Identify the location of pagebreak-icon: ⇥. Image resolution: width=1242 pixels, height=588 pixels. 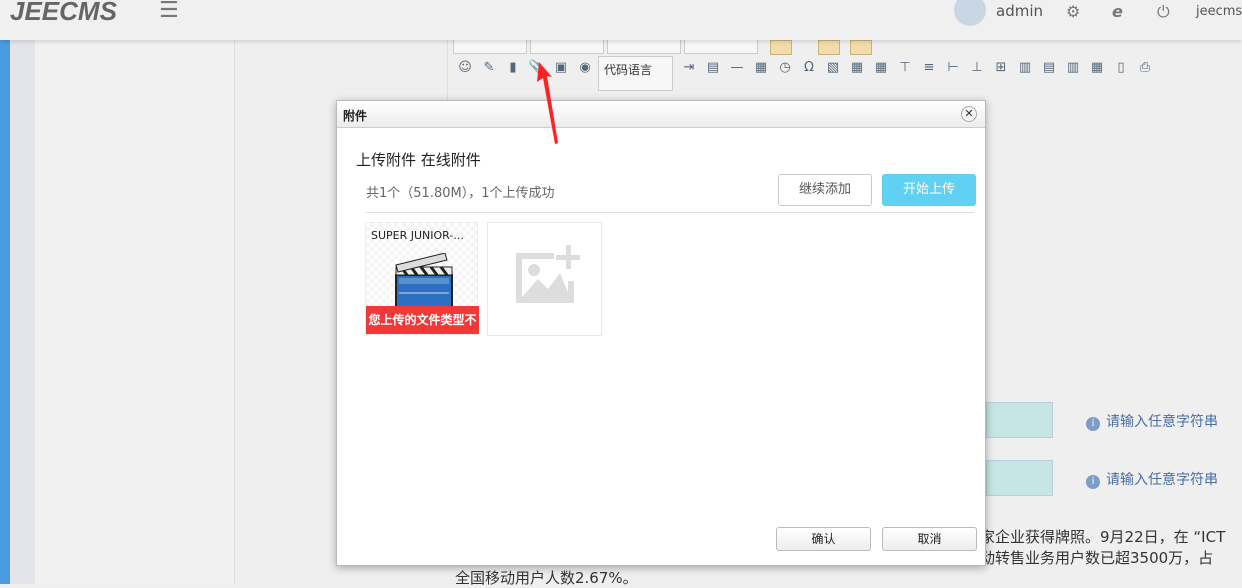
(689, 67).